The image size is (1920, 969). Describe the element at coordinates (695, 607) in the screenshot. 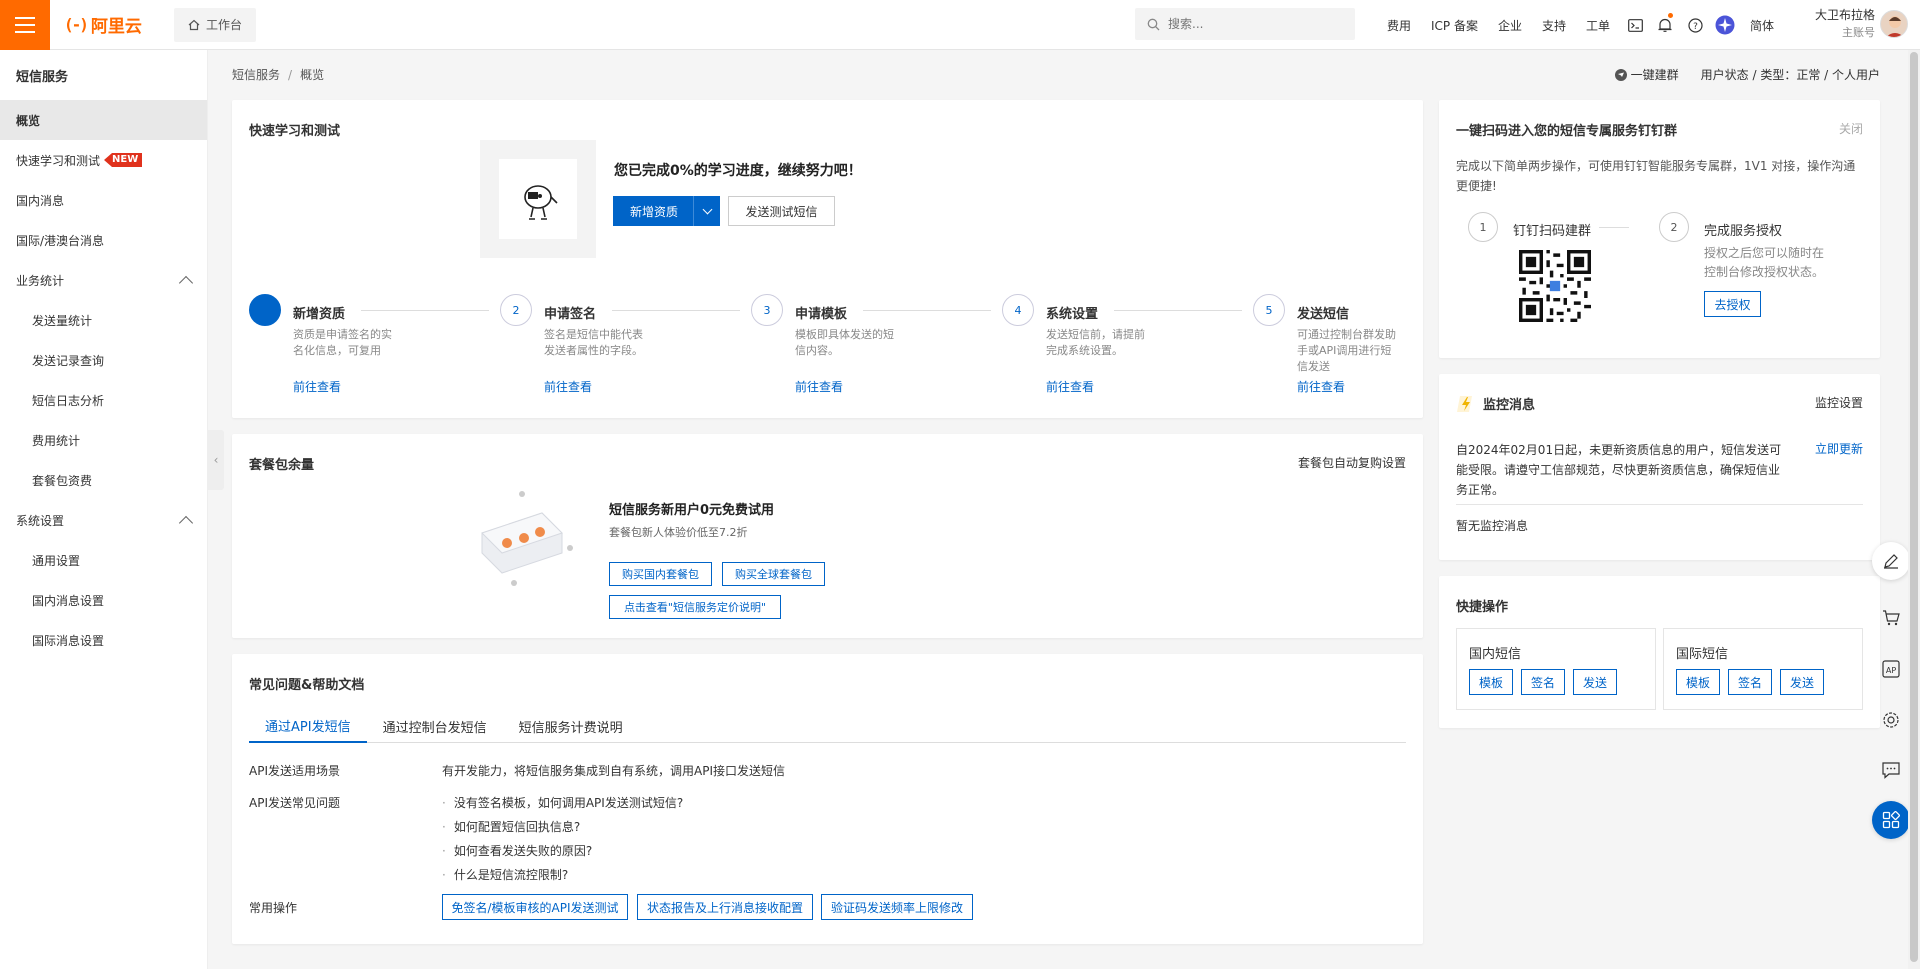

I see `pricing-info-button: 点击查看"短信服务定价说明"` at that location.